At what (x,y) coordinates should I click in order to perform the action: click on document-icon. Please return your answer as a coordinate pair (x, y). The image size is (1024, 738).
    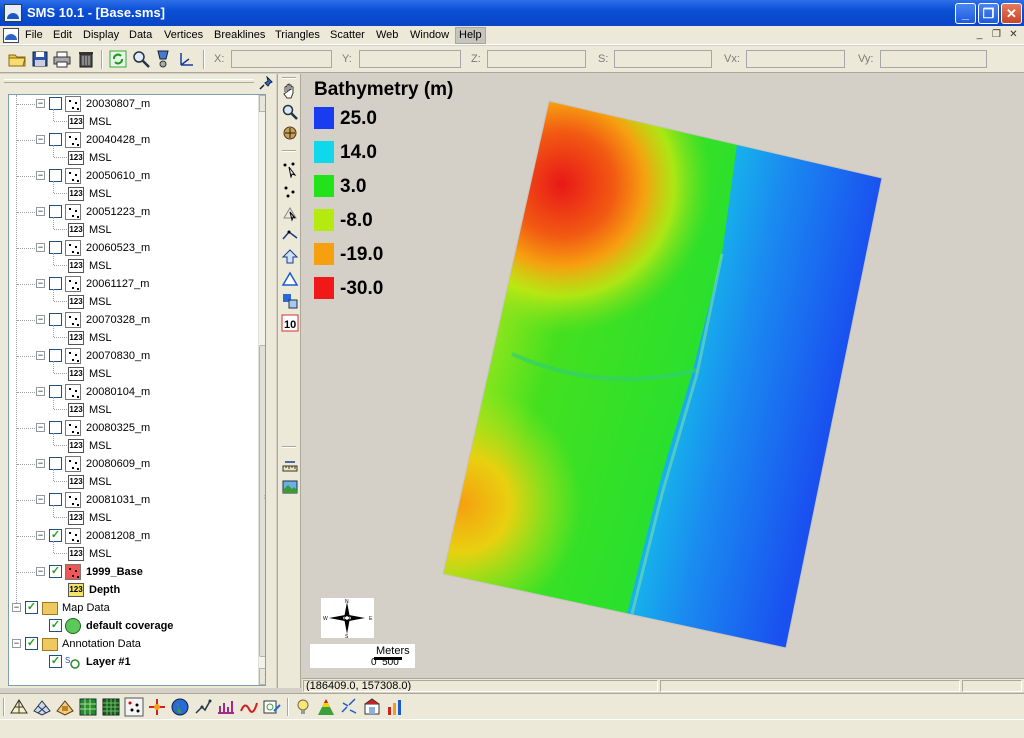
    Looking at the image, I should click on (11, 35).